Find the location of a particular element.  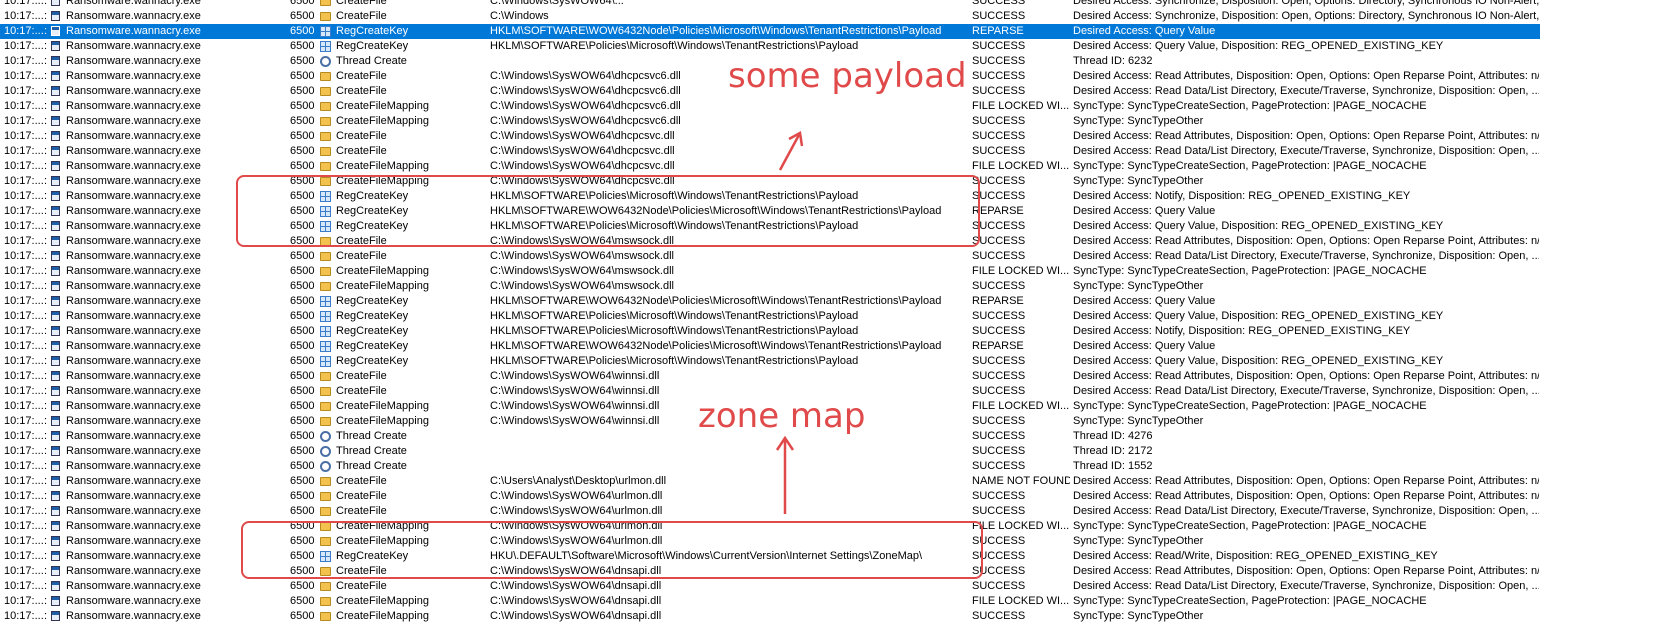

arrow-to-payload-box is located at coordinates (791, 151).